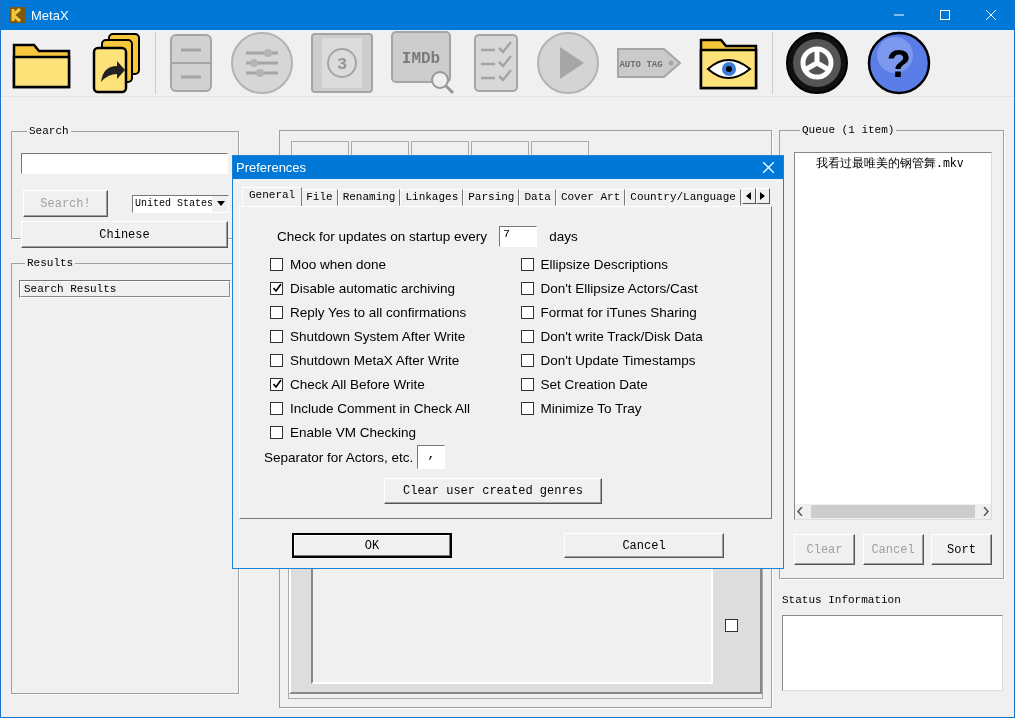 The height and width of the screenshot is (718, 1015). What do you see at coordinates (272, 196) in the screenshot?
I see `tab: General` at bounding box center [272, 196].